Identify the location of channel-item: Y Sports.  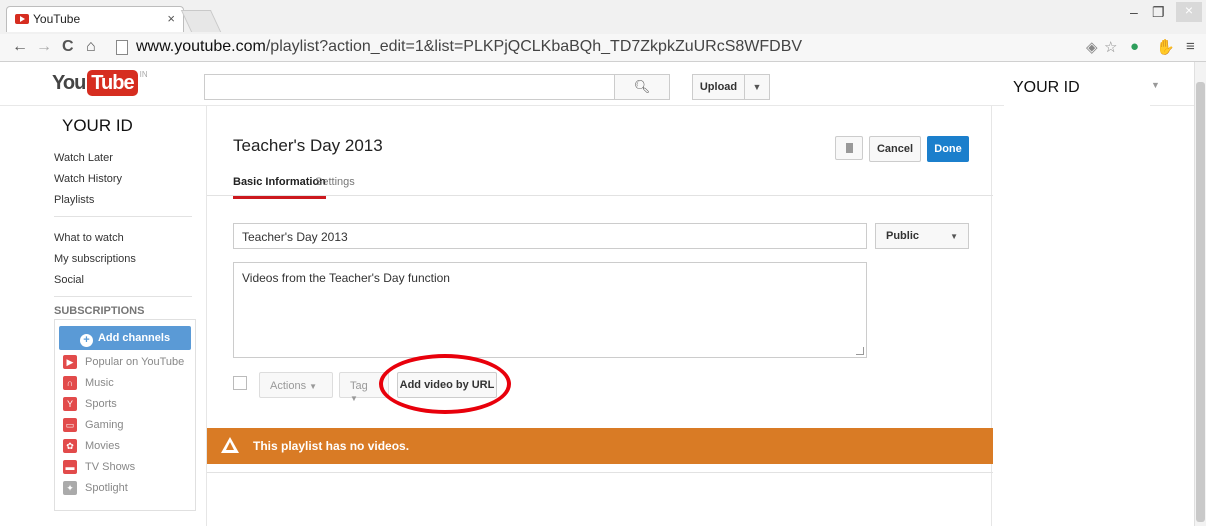
(90, 404).